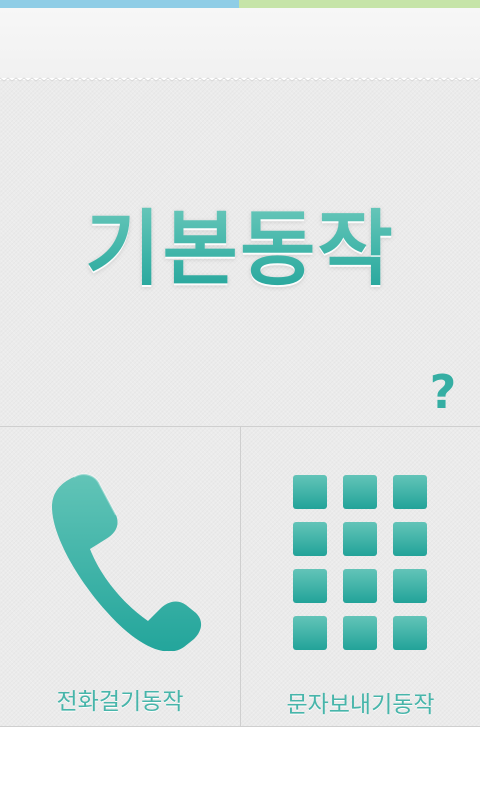 Image resolution: width=480 pixels, height=800 pixels. I want to click on top-color-strip, so click(240, 4).